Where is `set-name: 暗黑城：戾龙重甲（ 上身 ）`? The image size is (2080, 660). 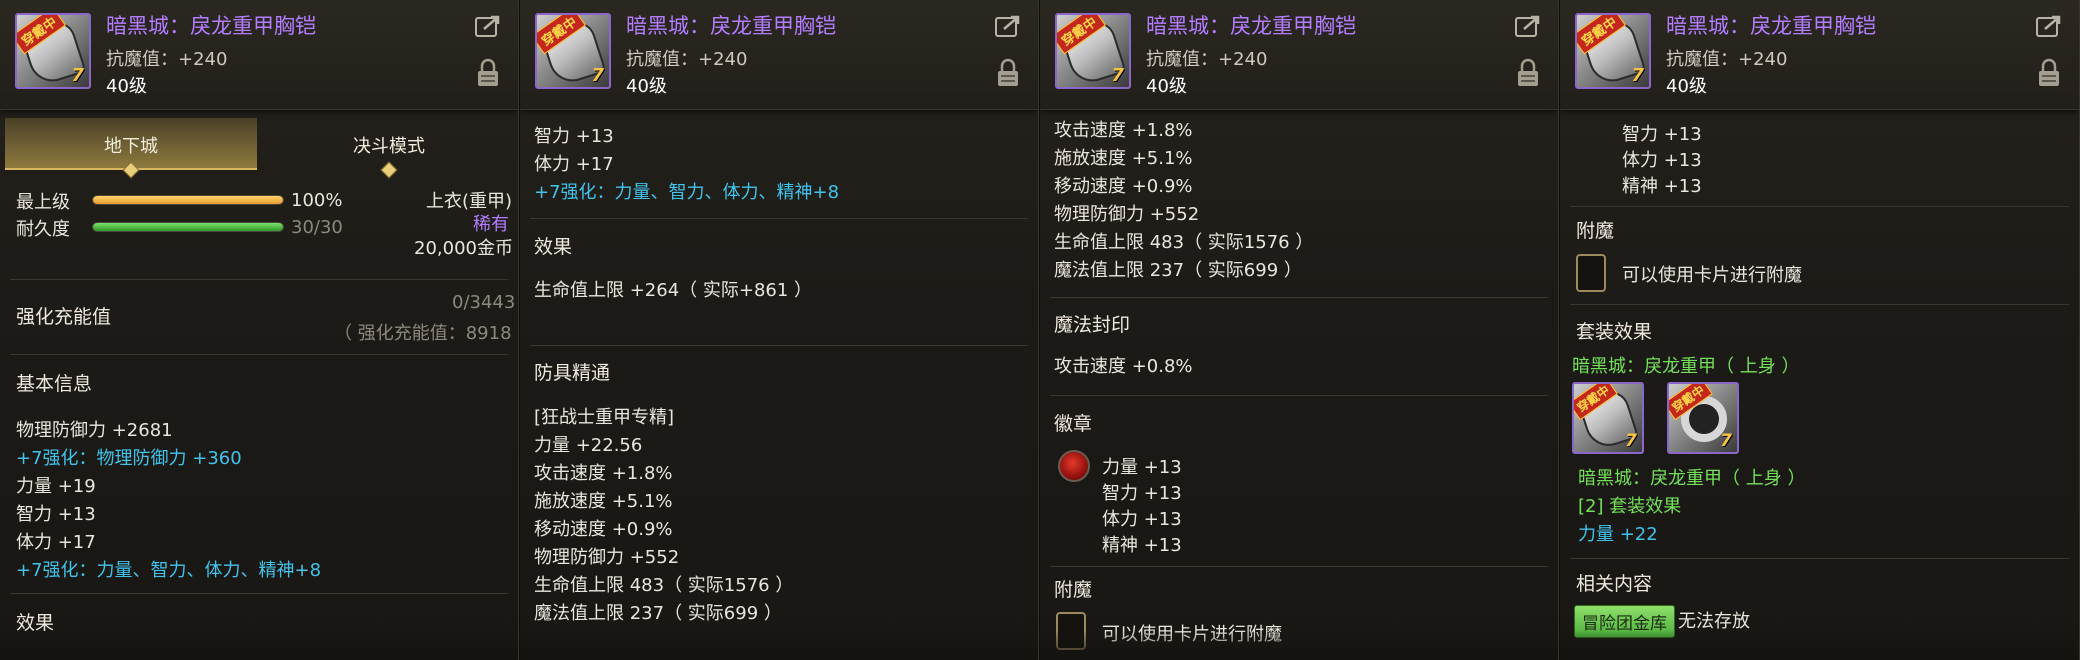 set-name: 暗黑城：戾龙重甲（ 上身 ） is located at coordinates (1686, 366).